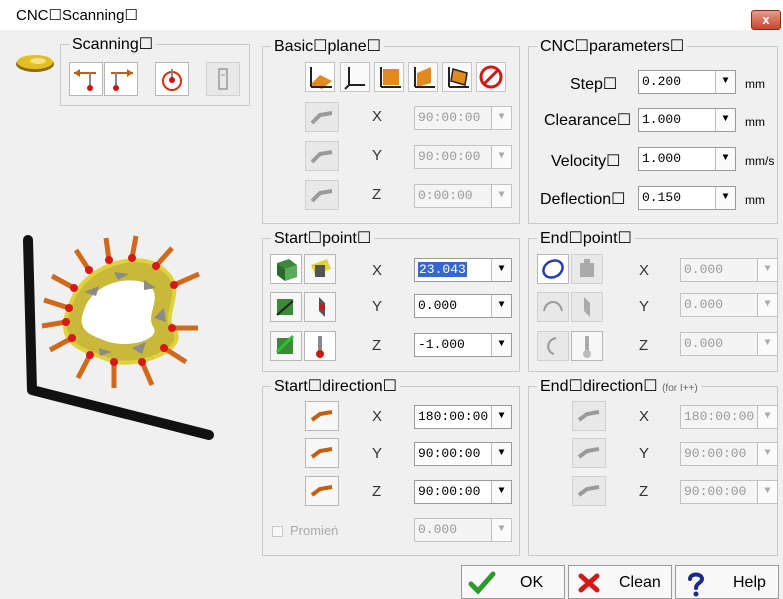 The height and width of the screenshot is (599, 783). What do you see at coordinates (172, 79) in the screenshot?
I see `scan-rotate-button` at bounding box center [172, 79].